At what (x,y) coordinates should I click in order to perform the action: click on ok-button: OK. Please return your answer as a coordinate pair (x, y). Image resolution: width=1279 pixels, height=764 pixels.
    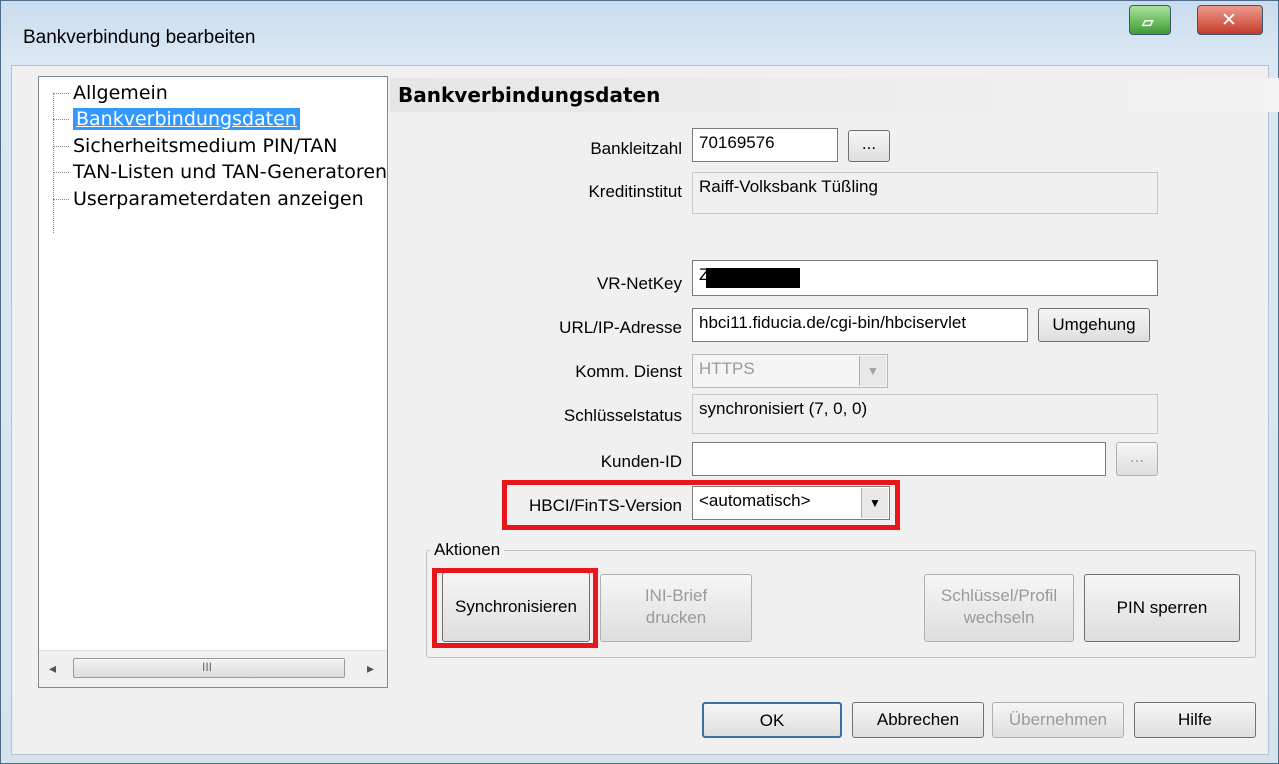
    Looking at the image, I should click on (772, 720).